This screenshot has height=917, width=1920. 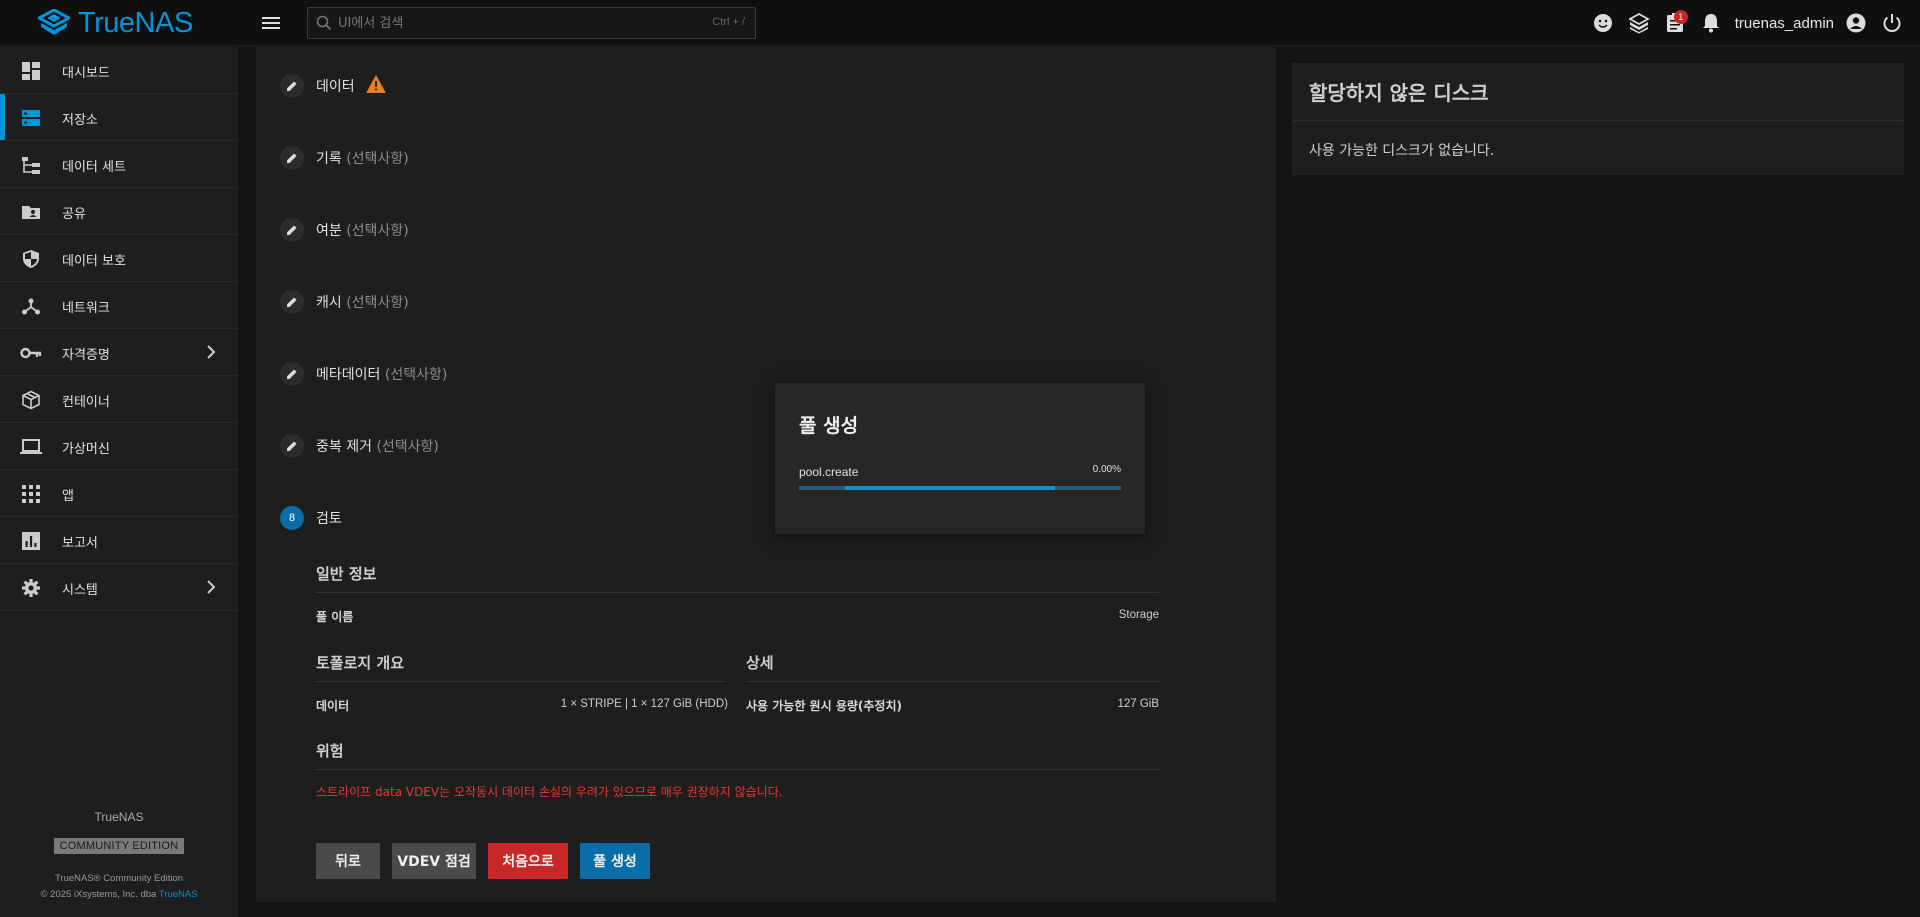 What do you see at coordinates (292, 518) in the screenshot?
I see `step-number: 8` at bounding box center [292, 518].